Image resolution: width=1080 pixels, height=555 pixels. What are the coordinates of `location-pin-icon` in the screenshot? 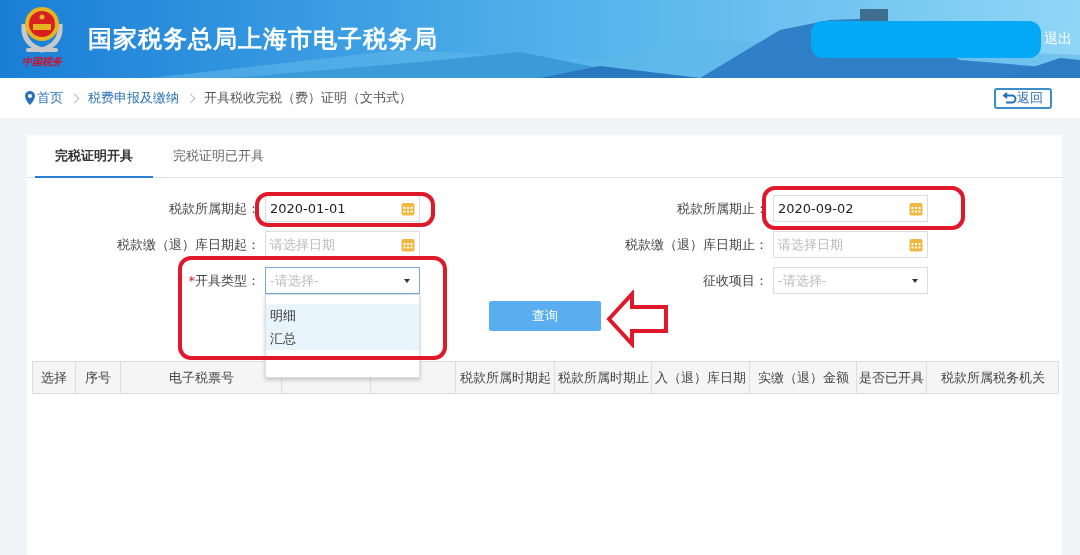 It's located at (30, 98).